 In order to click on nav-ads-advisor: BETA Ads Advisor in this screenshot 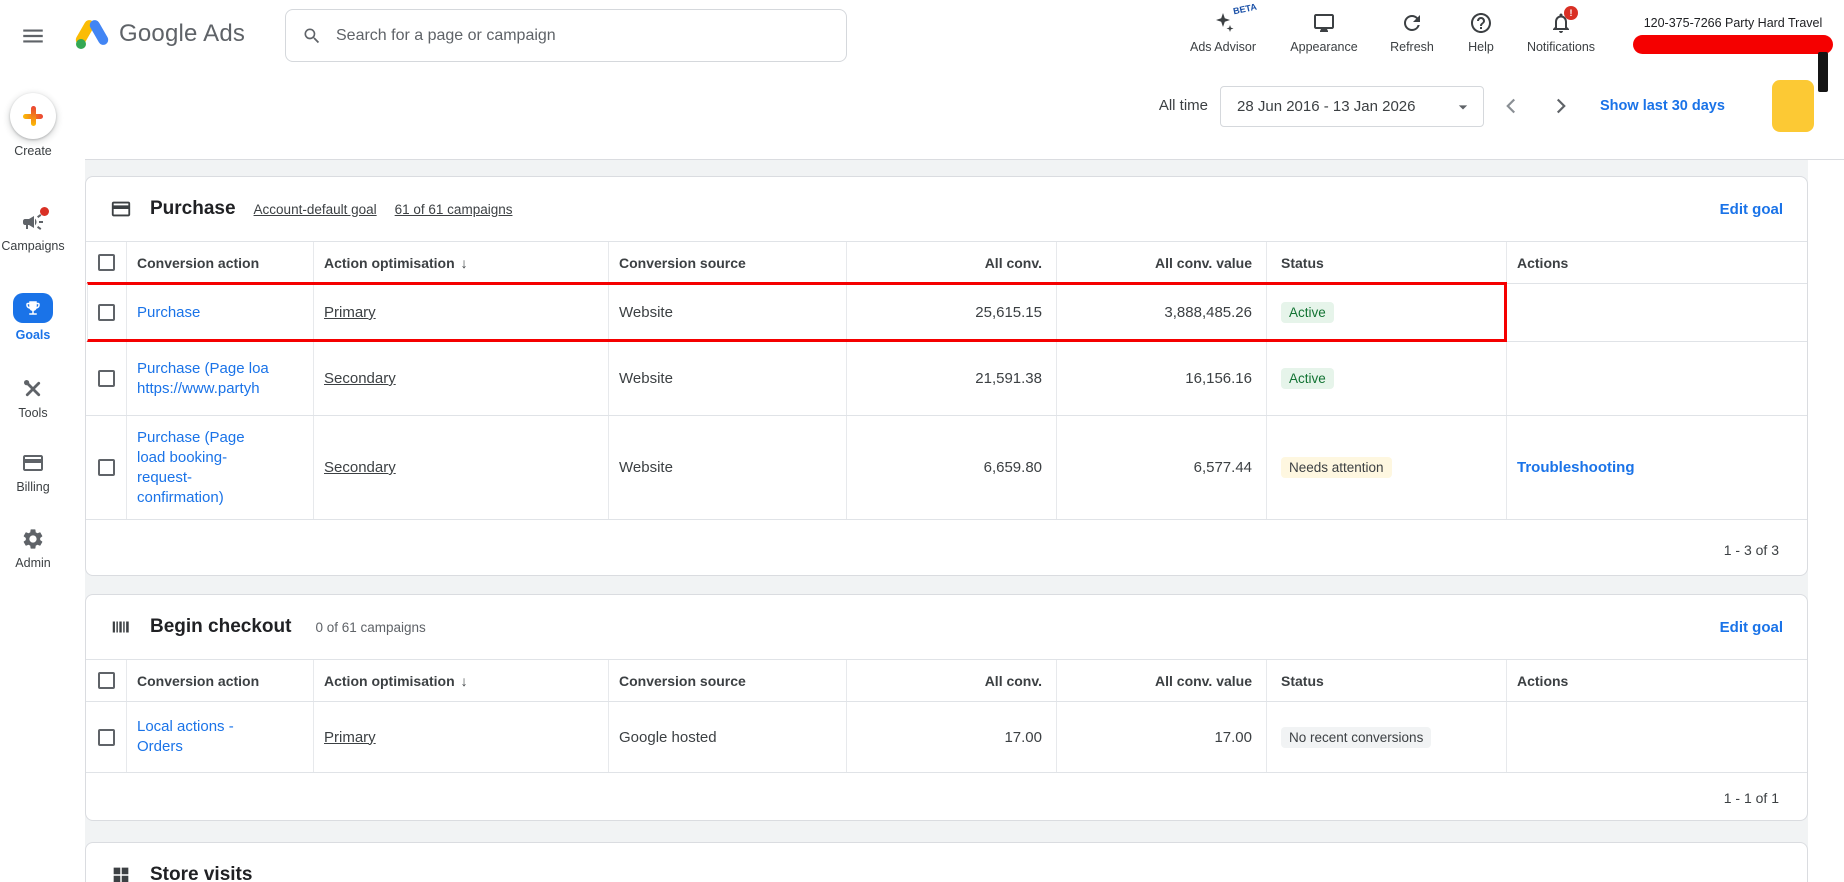, I will do `click(1223, 28)`.